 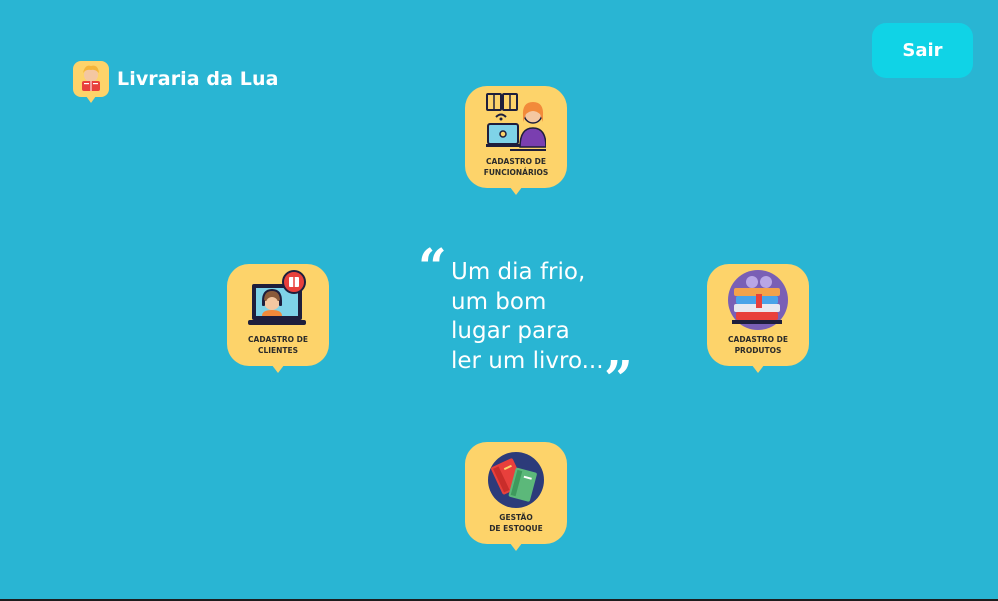 I want to click on client-registration-card: CADASTRO DE CLIENTES, so click(x=278, y=323).